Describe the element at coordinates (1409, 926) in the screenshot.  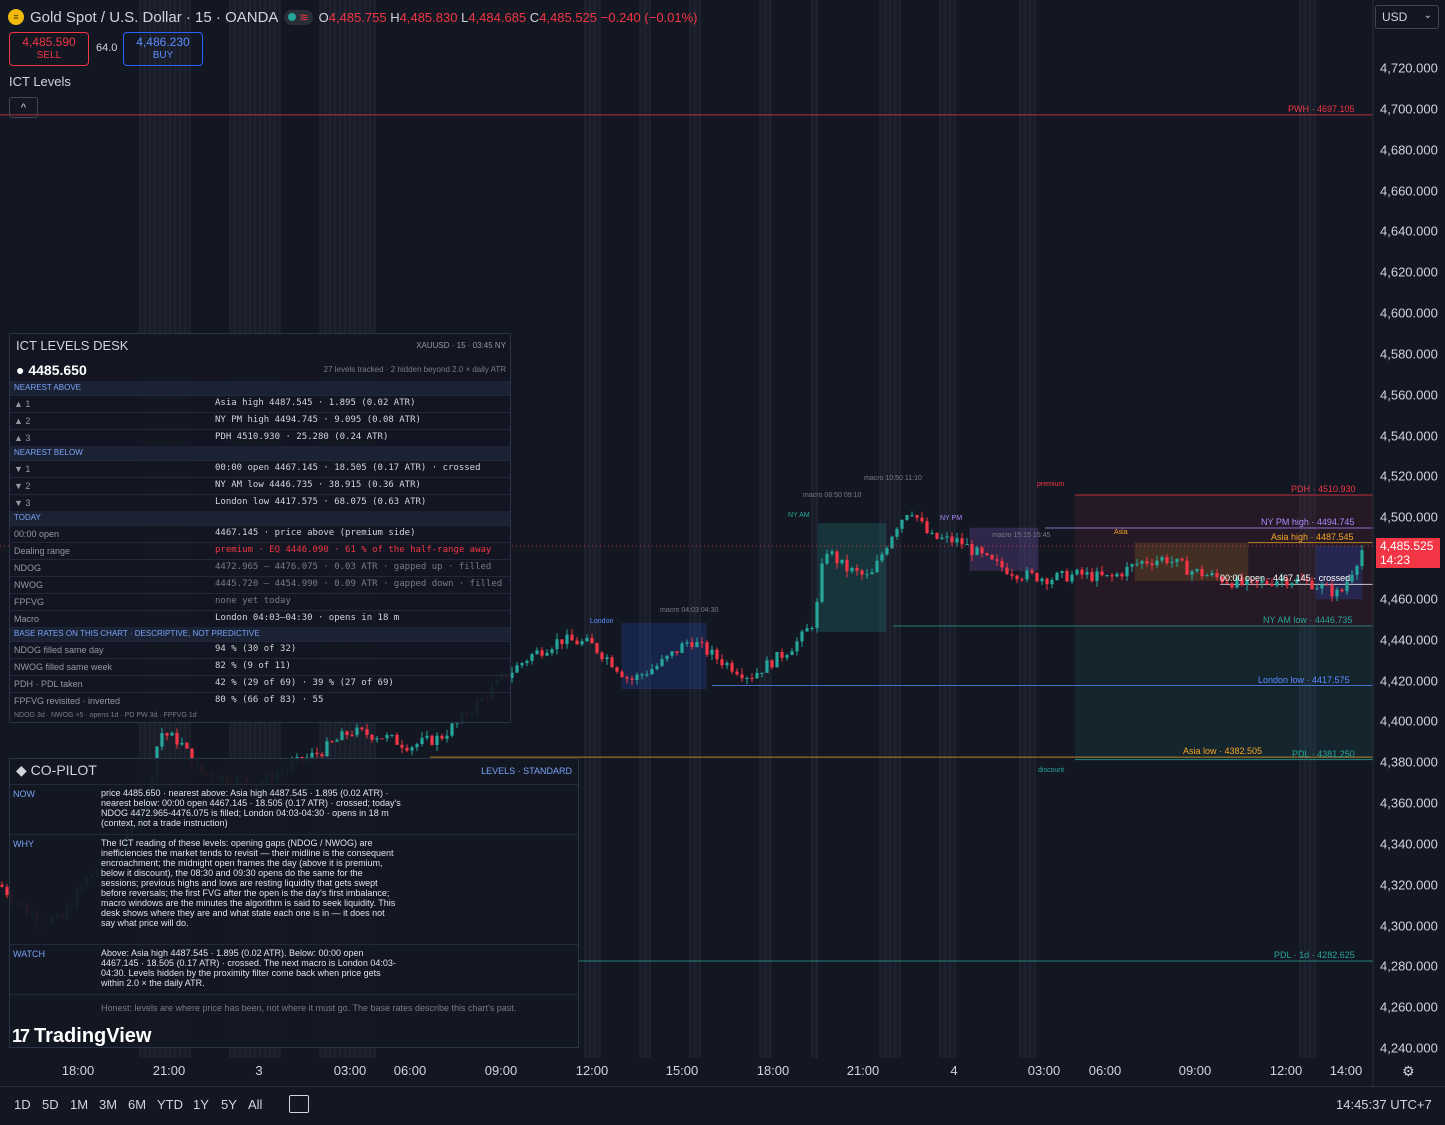
I see `price-tick: 4,300.000` at that location.